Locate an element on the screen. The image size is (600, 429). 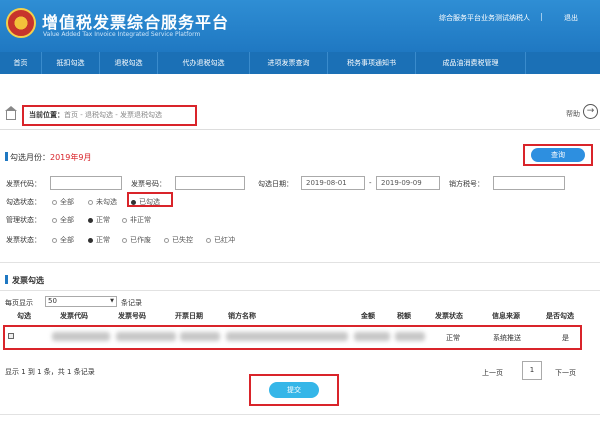
invoice-status-void: 已作废 is located at coordinates (136, 240).